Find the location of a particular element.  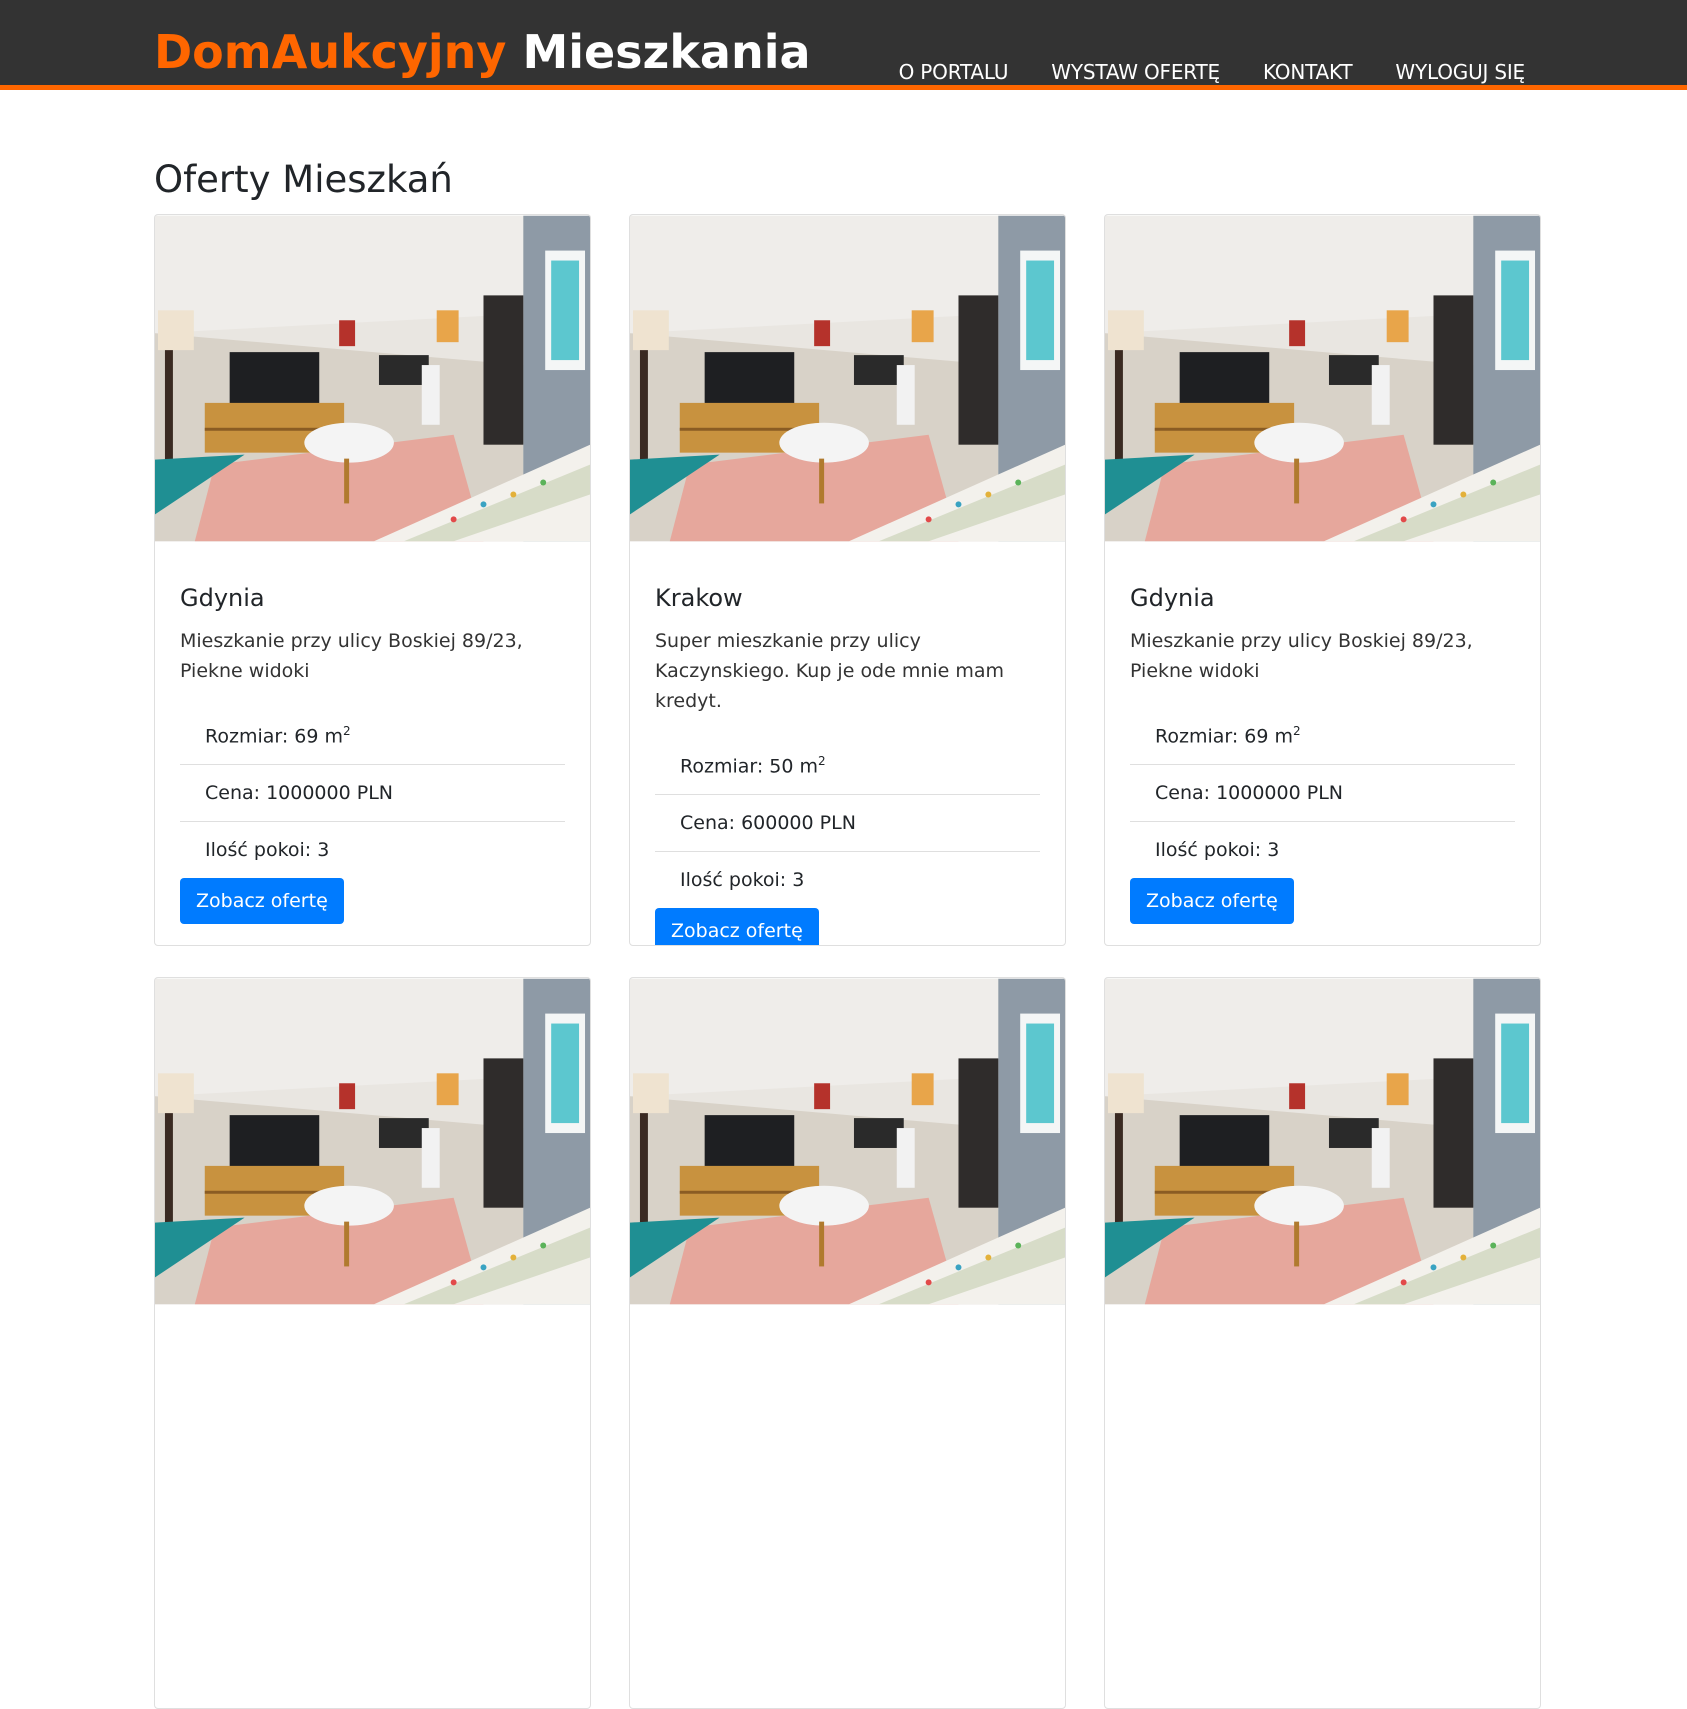

brand-logo: DomAukcyjny Mieszkania is located at coordinates (482, 52).